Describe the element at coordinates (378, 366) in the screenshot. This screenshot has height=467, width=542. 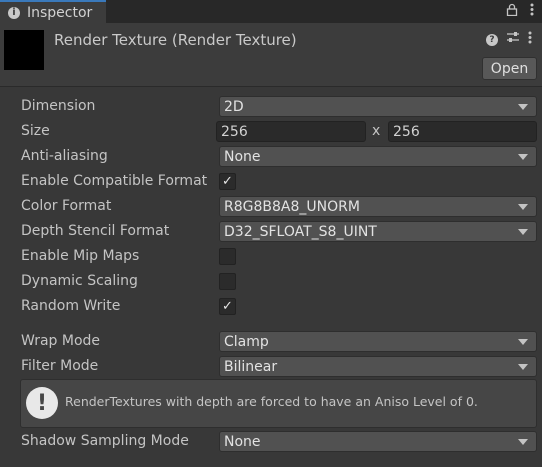
I see `filter-mode-dropdown: Bilinear` at that location.